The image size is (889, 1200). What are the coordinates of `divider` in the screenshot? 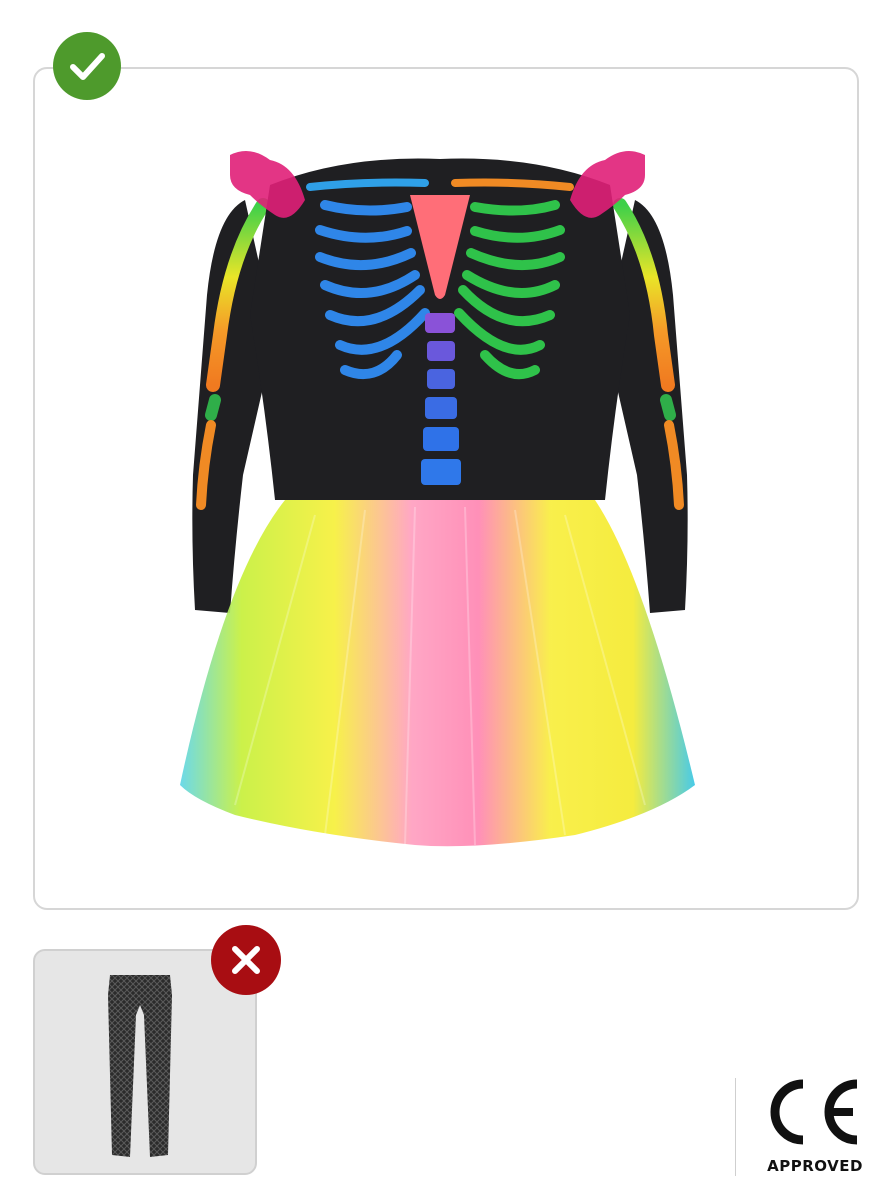 It's located at (735, 1127).